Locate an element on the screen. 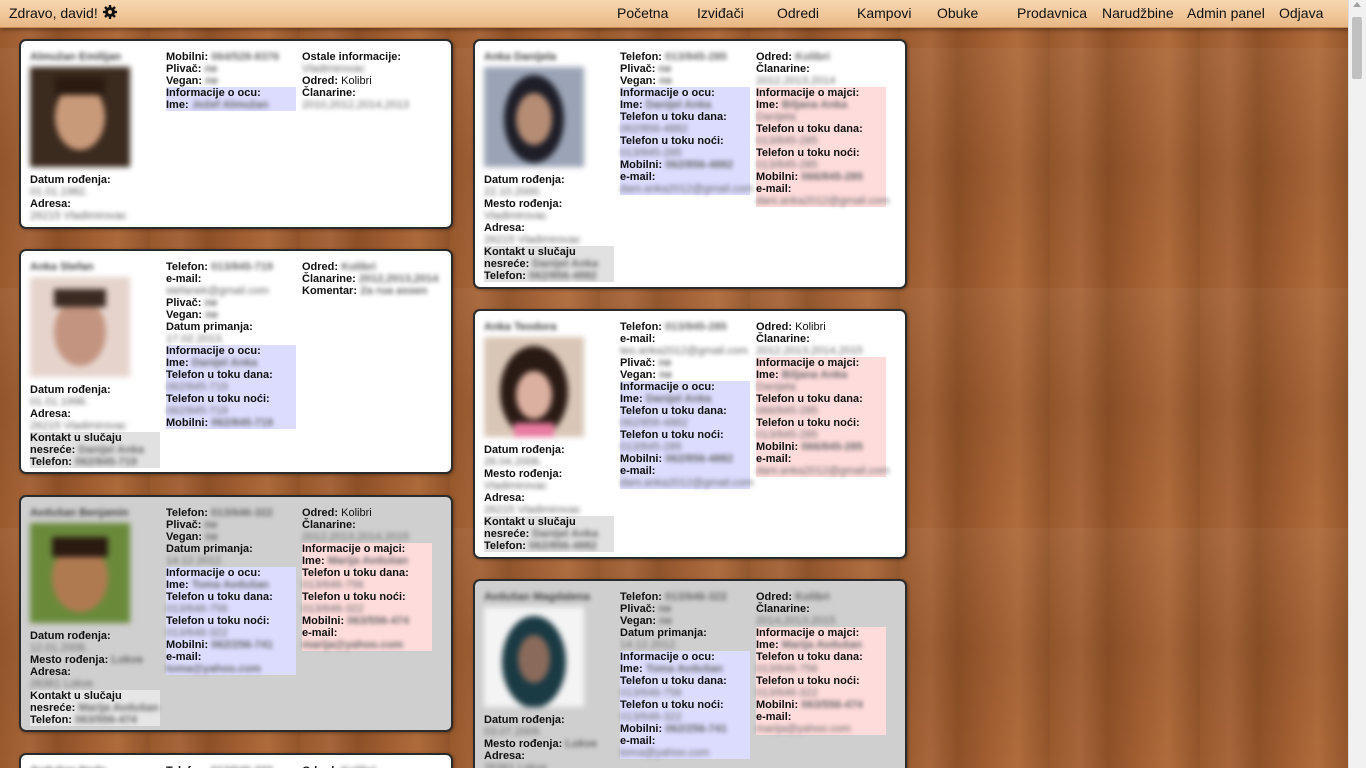 The width and height of the screenshot is (1366, 768). gear-icon is located at coordinates (110, 12).